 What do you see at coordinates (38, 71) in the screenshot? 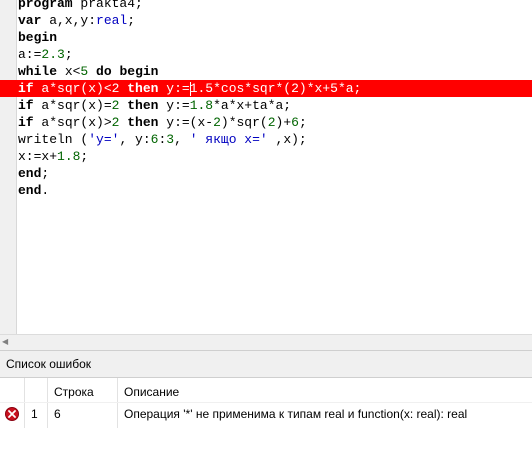
I see `keyword-token: while` at bounding box center [38, 71].